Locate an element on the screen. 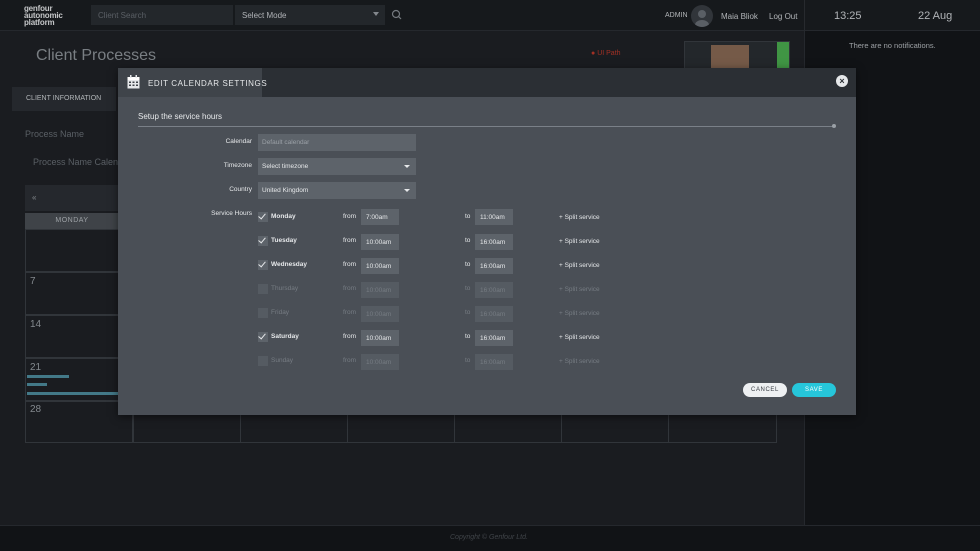 Image resolution: width=980 pixels, height=551 pixels. day-name: Thursday is located at coordinates (285, 288).